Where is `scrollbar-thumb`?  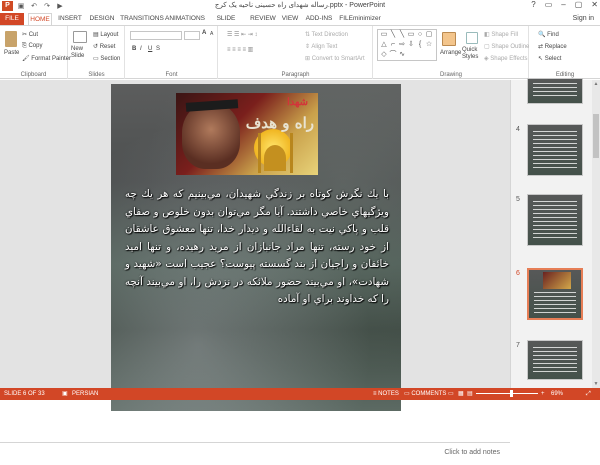 scrollbar-thumb is located at coordinates (596, 136).